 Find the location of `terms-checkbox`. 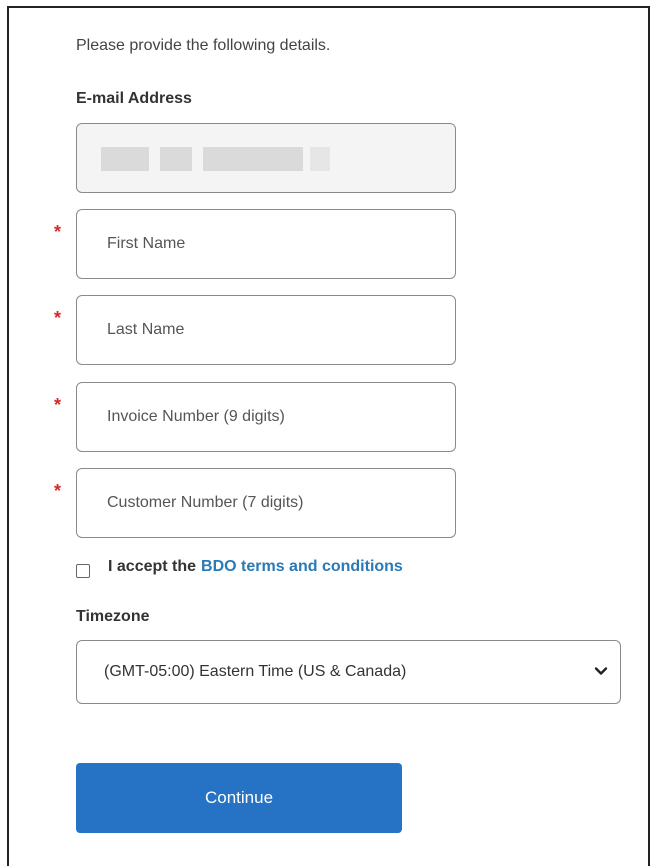

terms-checkbox is located at coordinates (83, 571).